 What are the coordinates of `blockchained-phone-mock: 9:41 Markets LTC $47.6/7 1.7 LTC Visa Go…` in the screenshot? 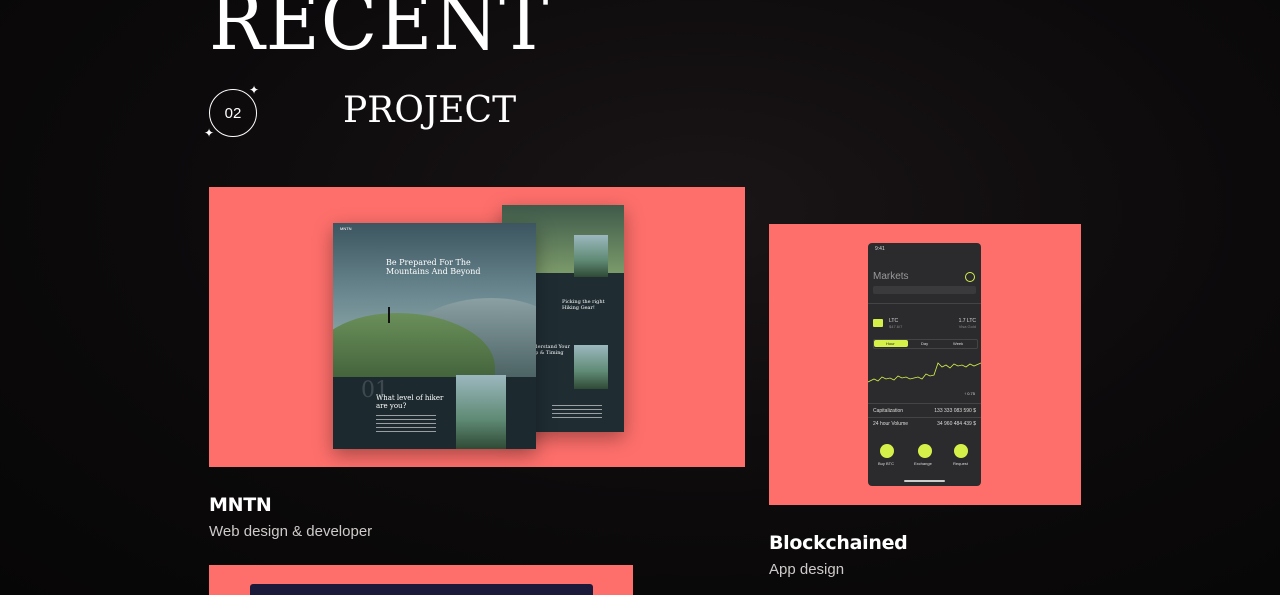 It's located at (924, 364).